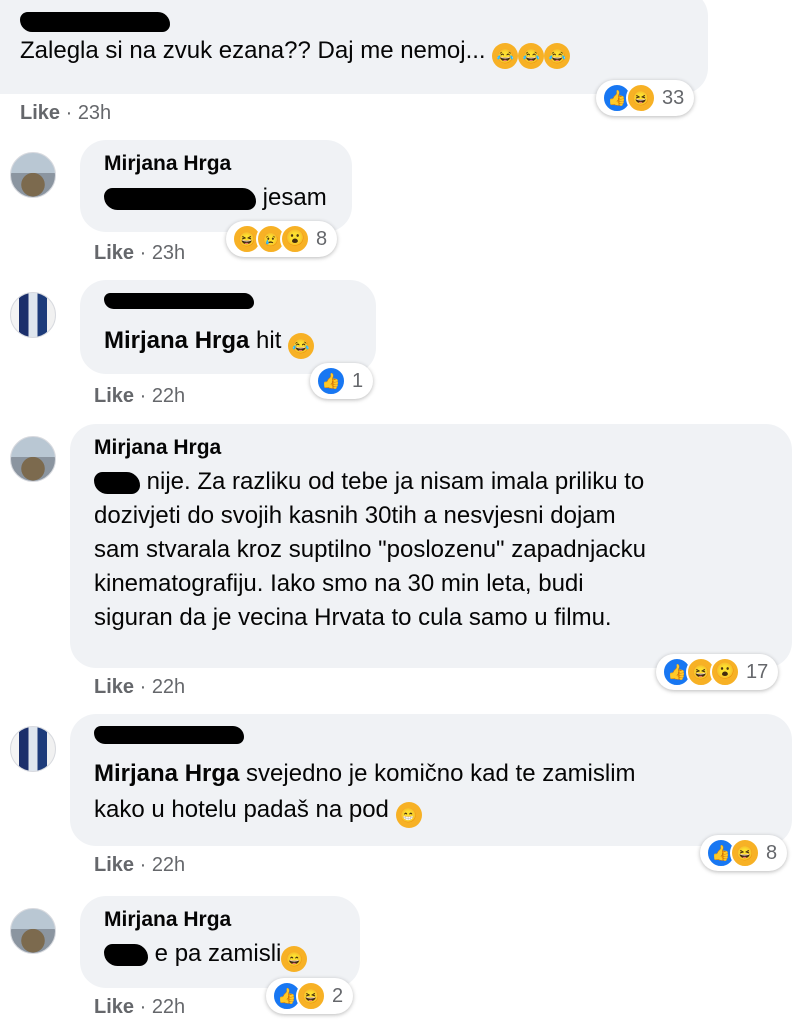 This screenshot has width=800, height=1028. Describe the element at coordinates (294, 197) in the screenshot. I see `comment-text: jesam` at that location.